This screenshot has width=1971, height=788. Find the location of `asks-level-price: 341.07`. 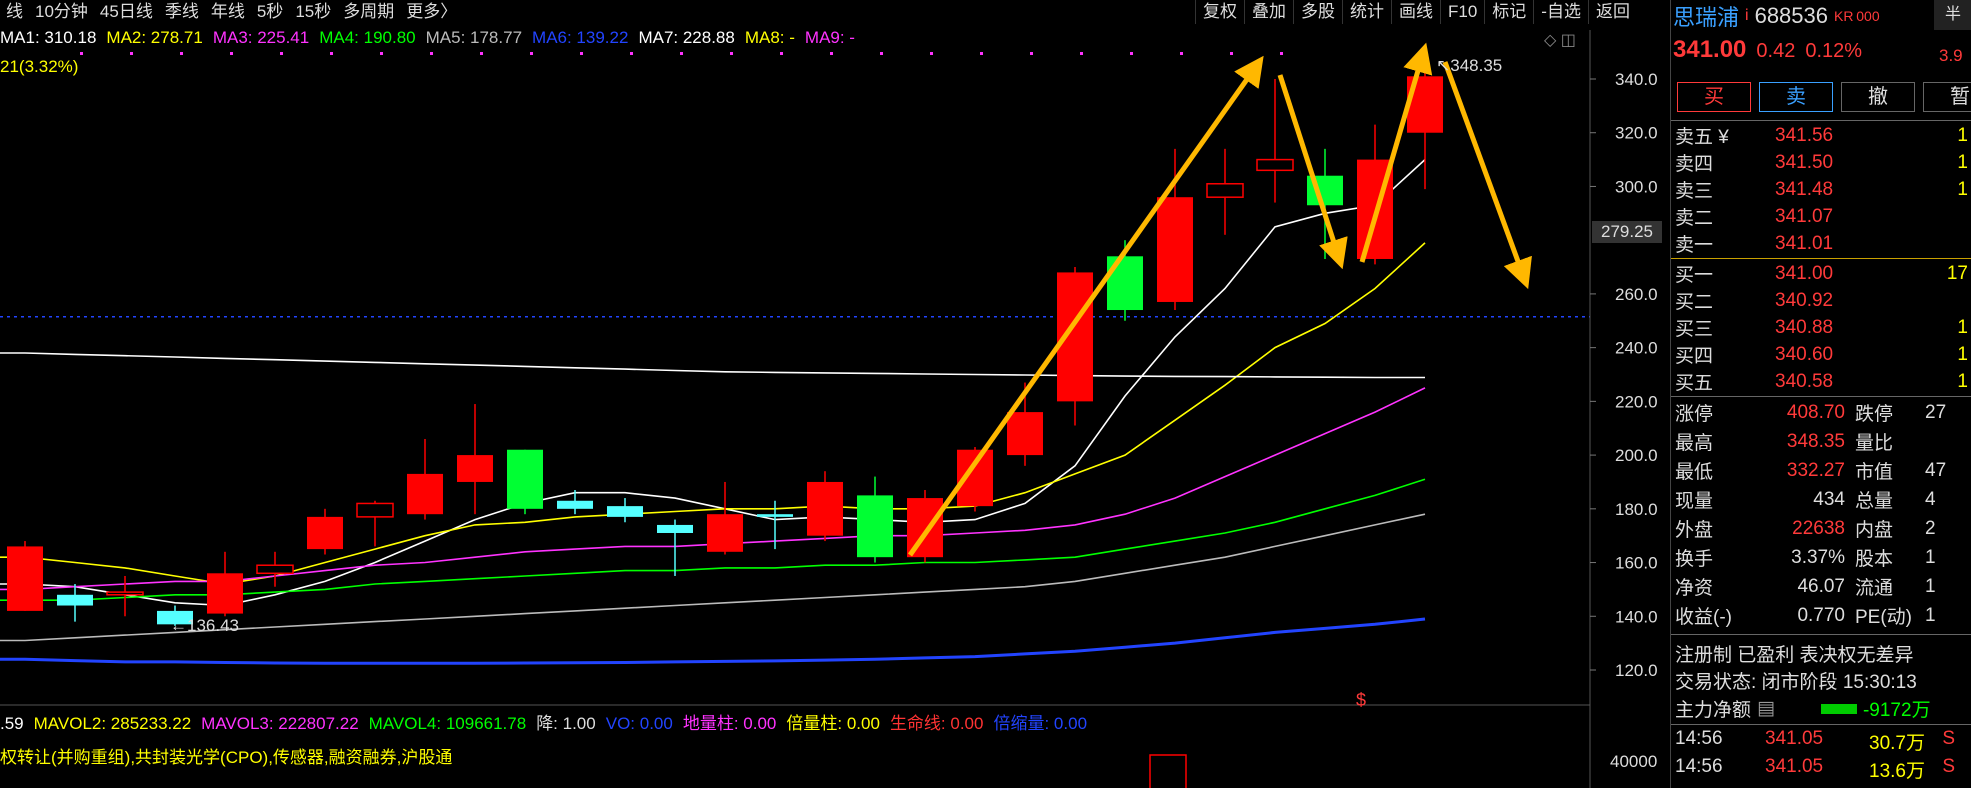

asks-level-price: 341.07 is located at coordinates (1835, 217).